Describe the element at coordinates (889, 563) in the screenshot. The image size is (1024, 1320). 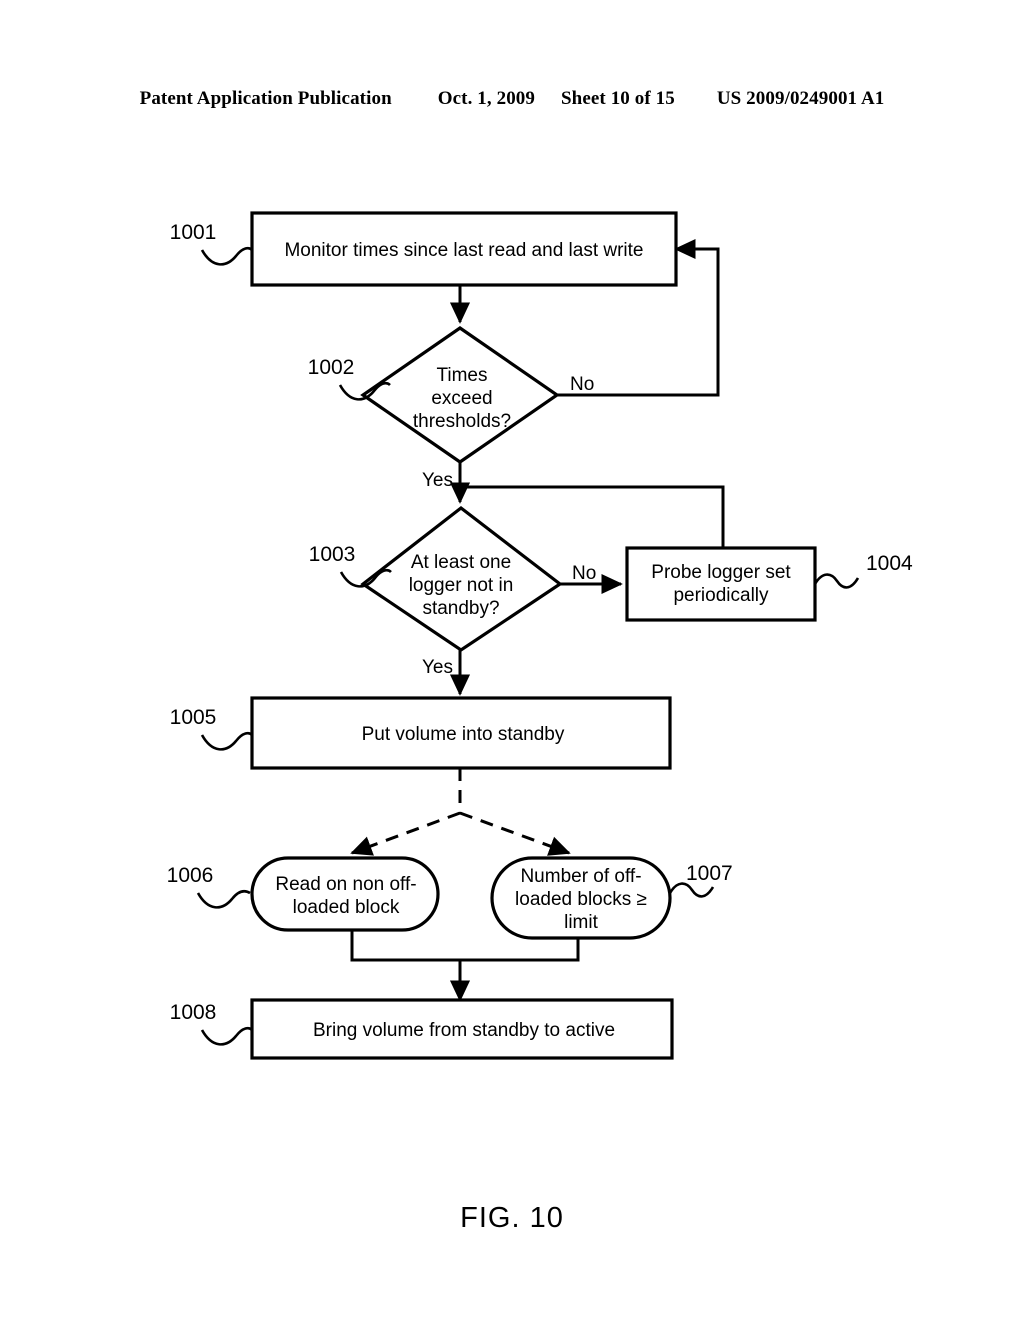
I see `ref-number-1004: 1004` at that location.